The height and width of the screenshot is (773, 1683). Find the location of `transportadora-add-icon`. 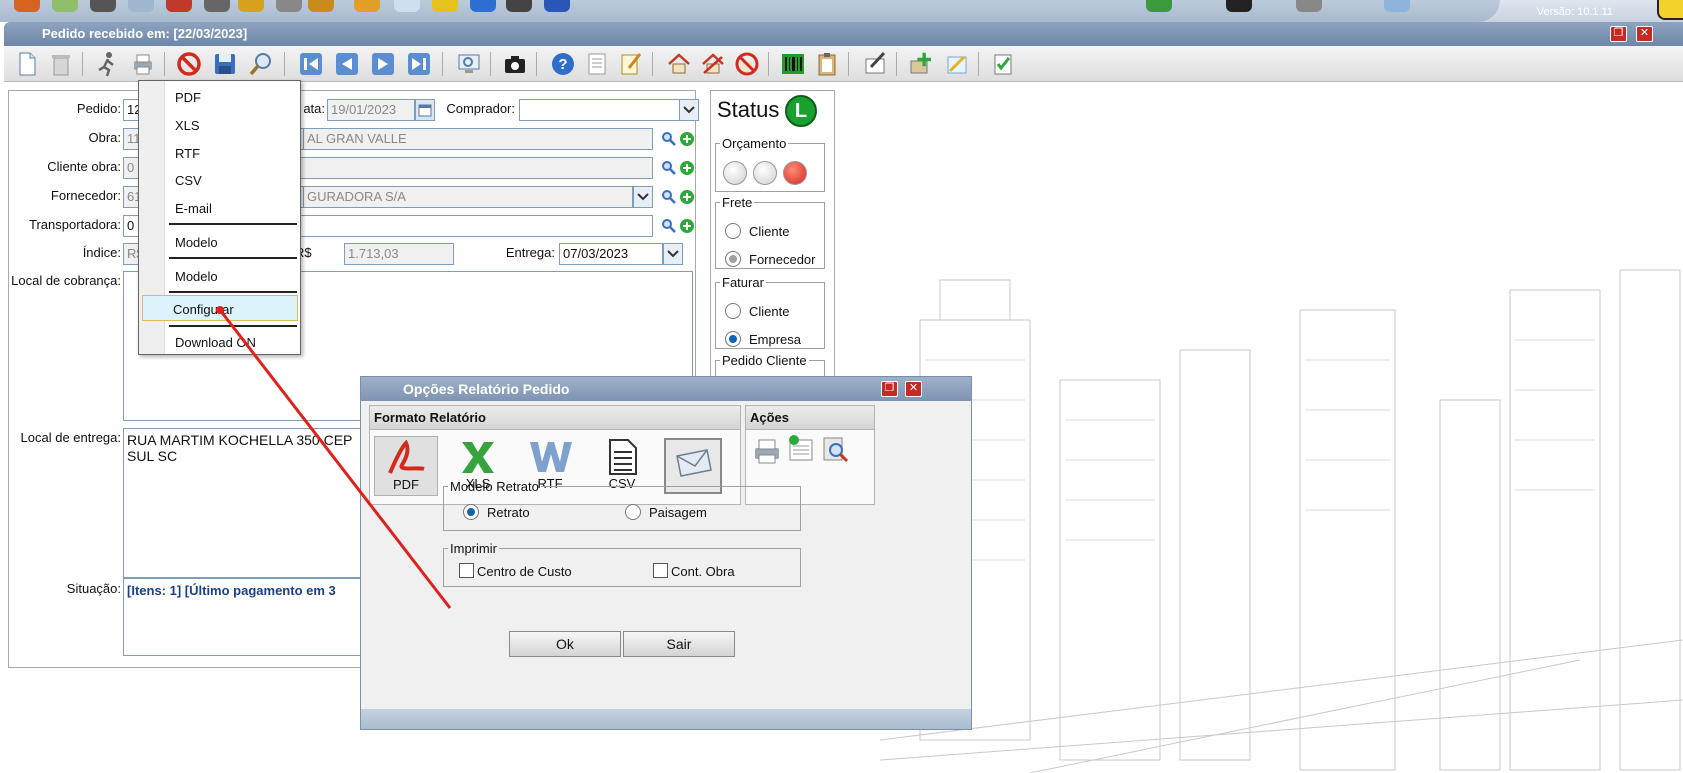

transportadora-add-icon is located at coordinates (687, 226).